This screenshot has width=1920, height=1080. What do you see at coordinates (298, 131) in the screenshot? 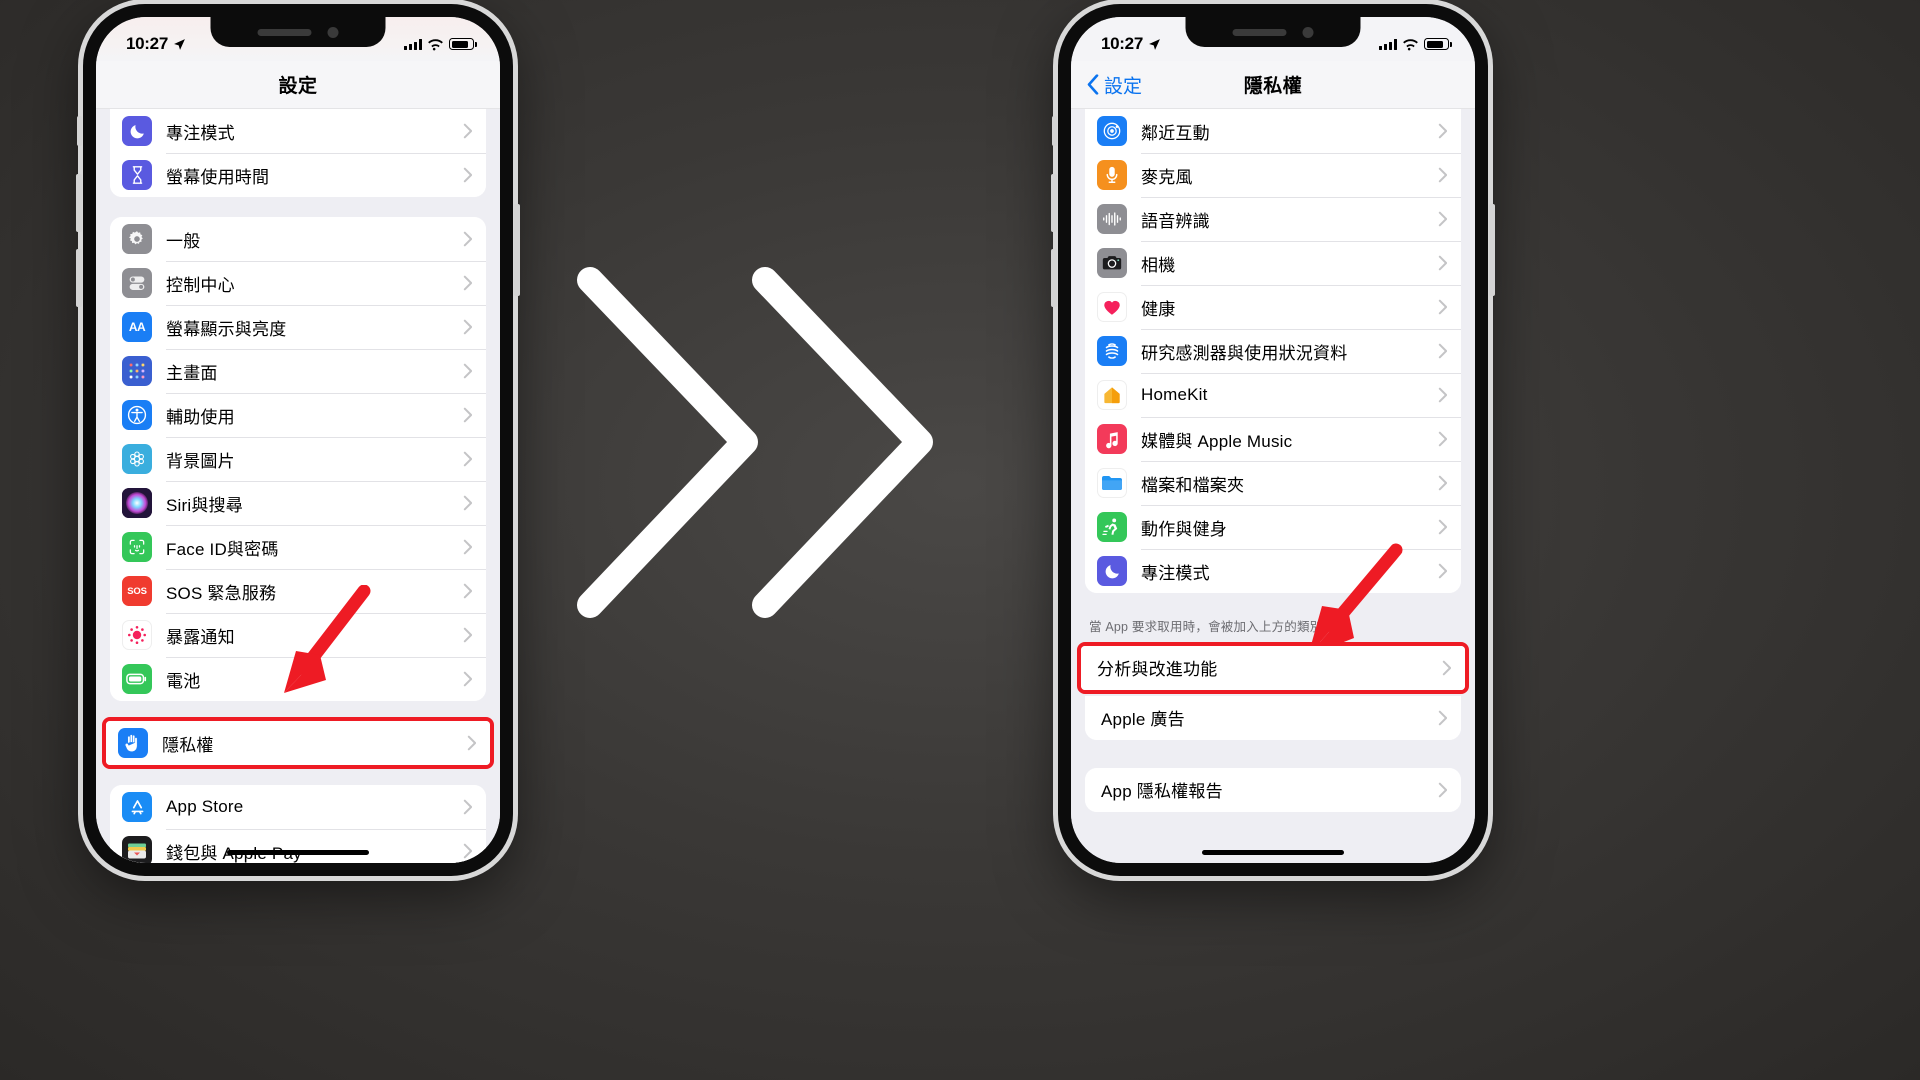
I see `sidebar-item-focus: 專注模式` at bounding box center [298, 131].